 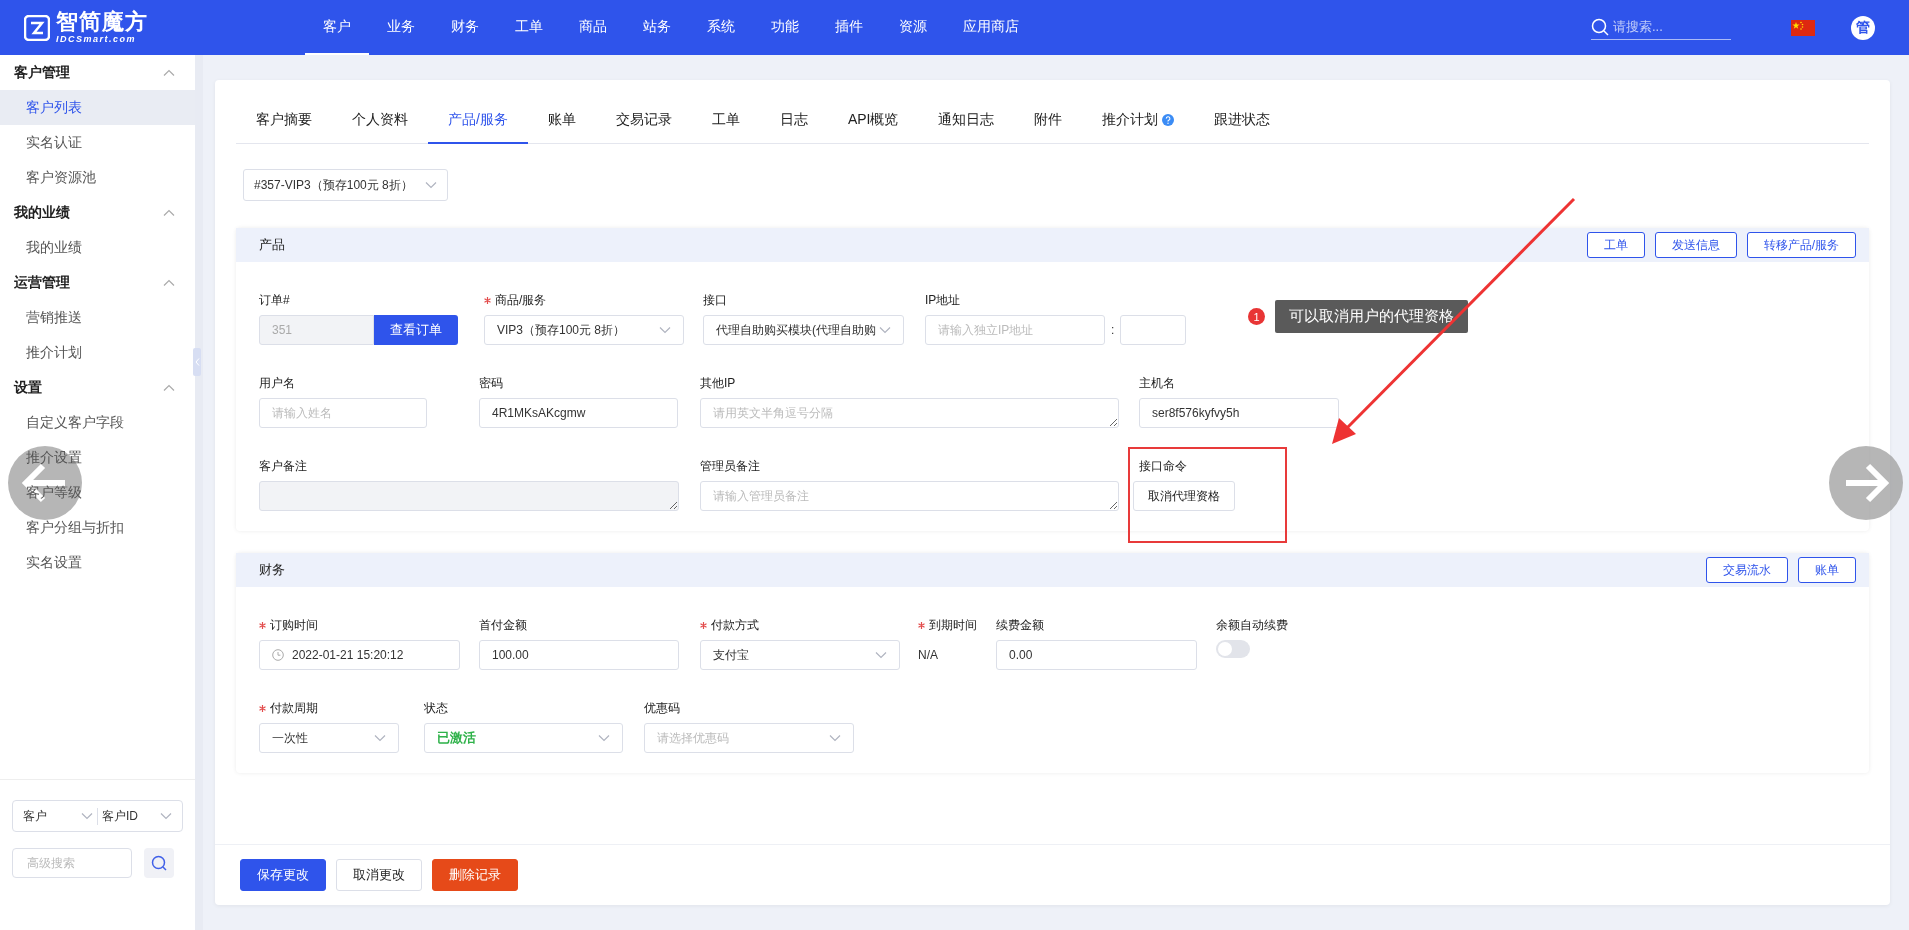 I want to click on field-label: IP地址, so click(x=943, y=300).